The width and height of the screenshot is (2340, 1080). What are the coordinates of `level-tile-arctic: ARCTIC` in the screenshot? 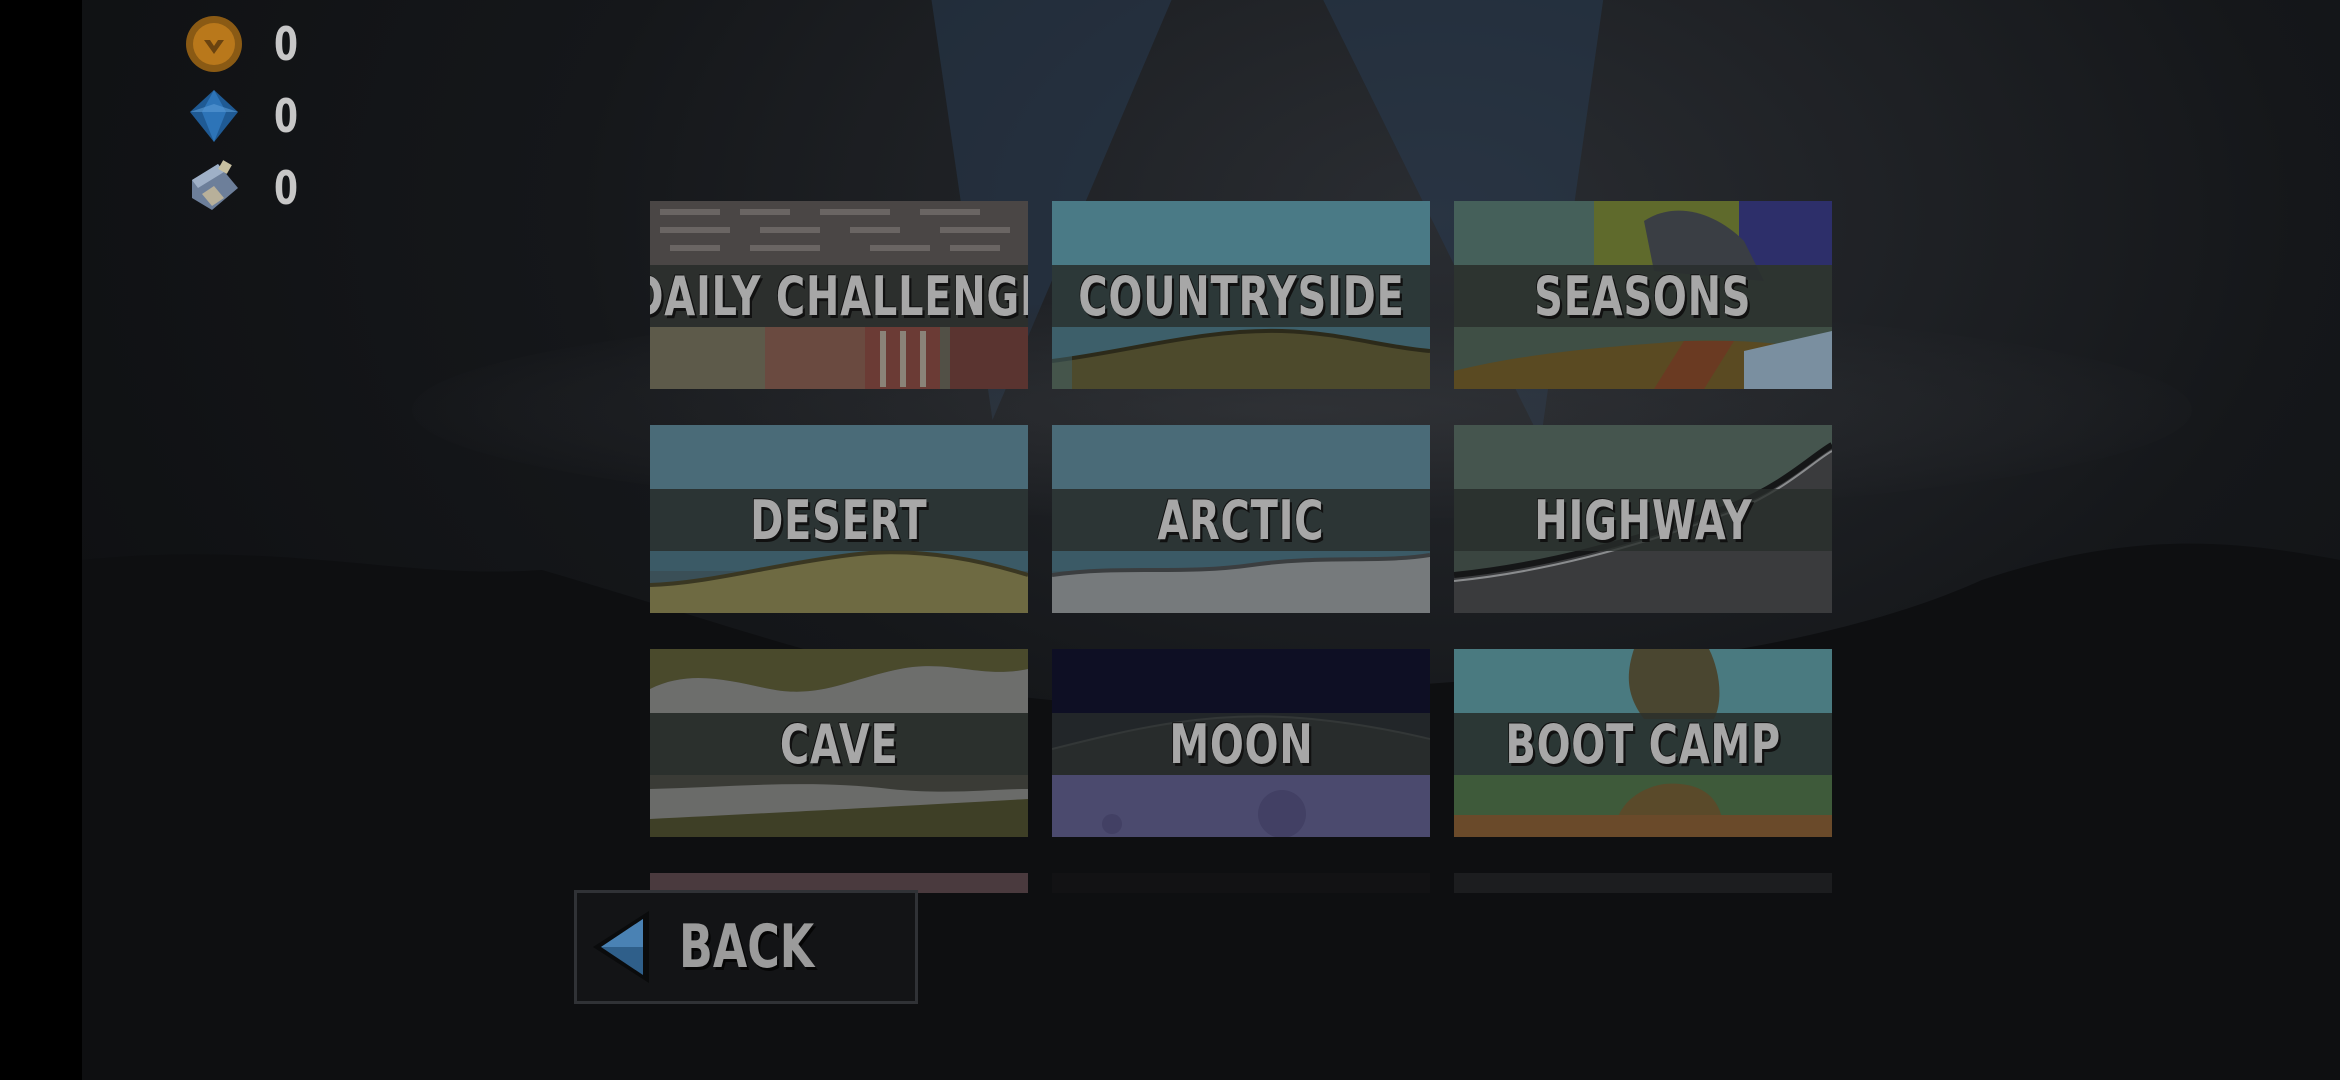 It's located at (1241, 519).